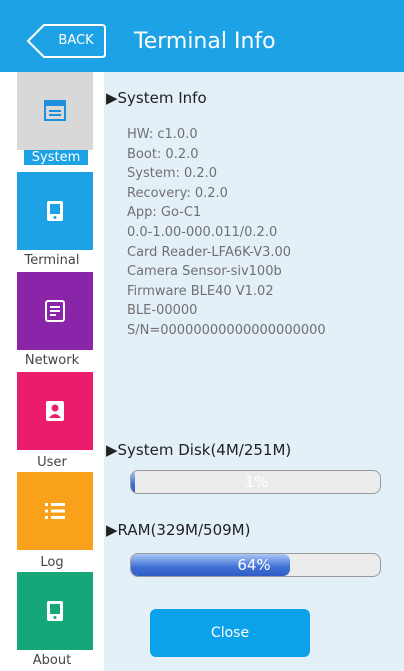  Describe the element at coordinates (199, 450) in the screenshot. I see `system-disk-heading: ▶System Disk(4M/251M)` at that location.